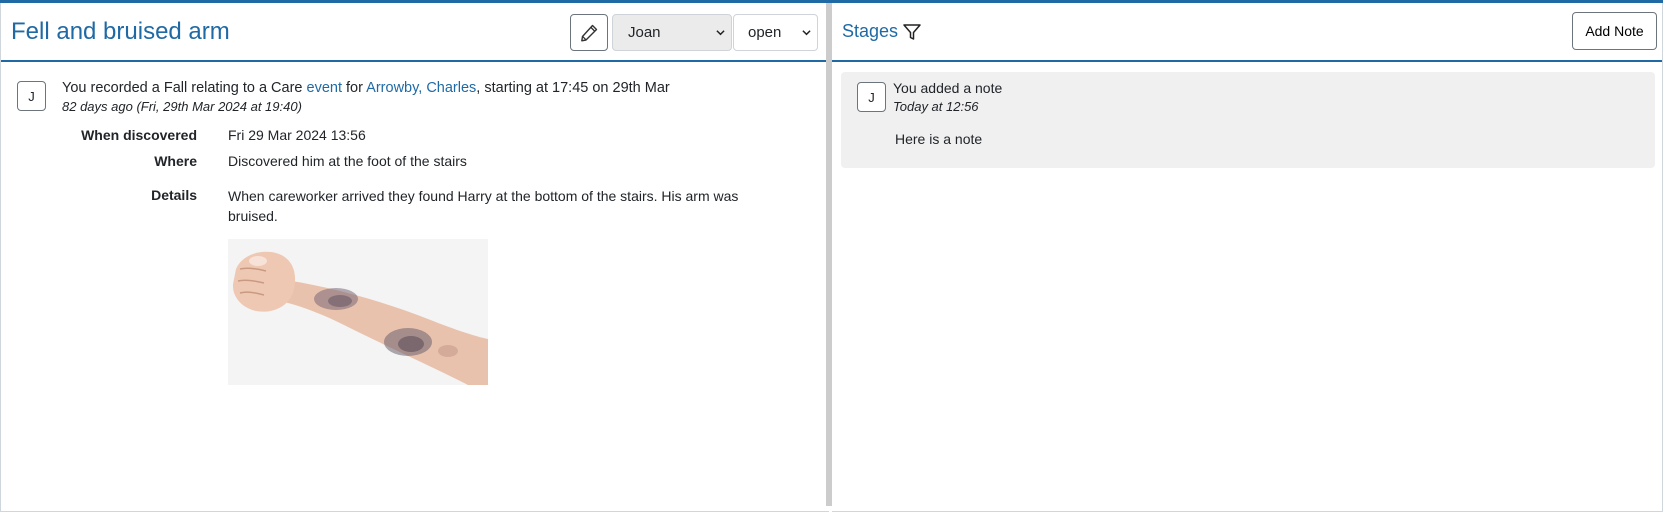 The height and width of the screenshot is (512, 1663). Describe the element at coordinates (120, 31) in the screenshot. I see `incident-title: Fell and bruised arm` at that location.